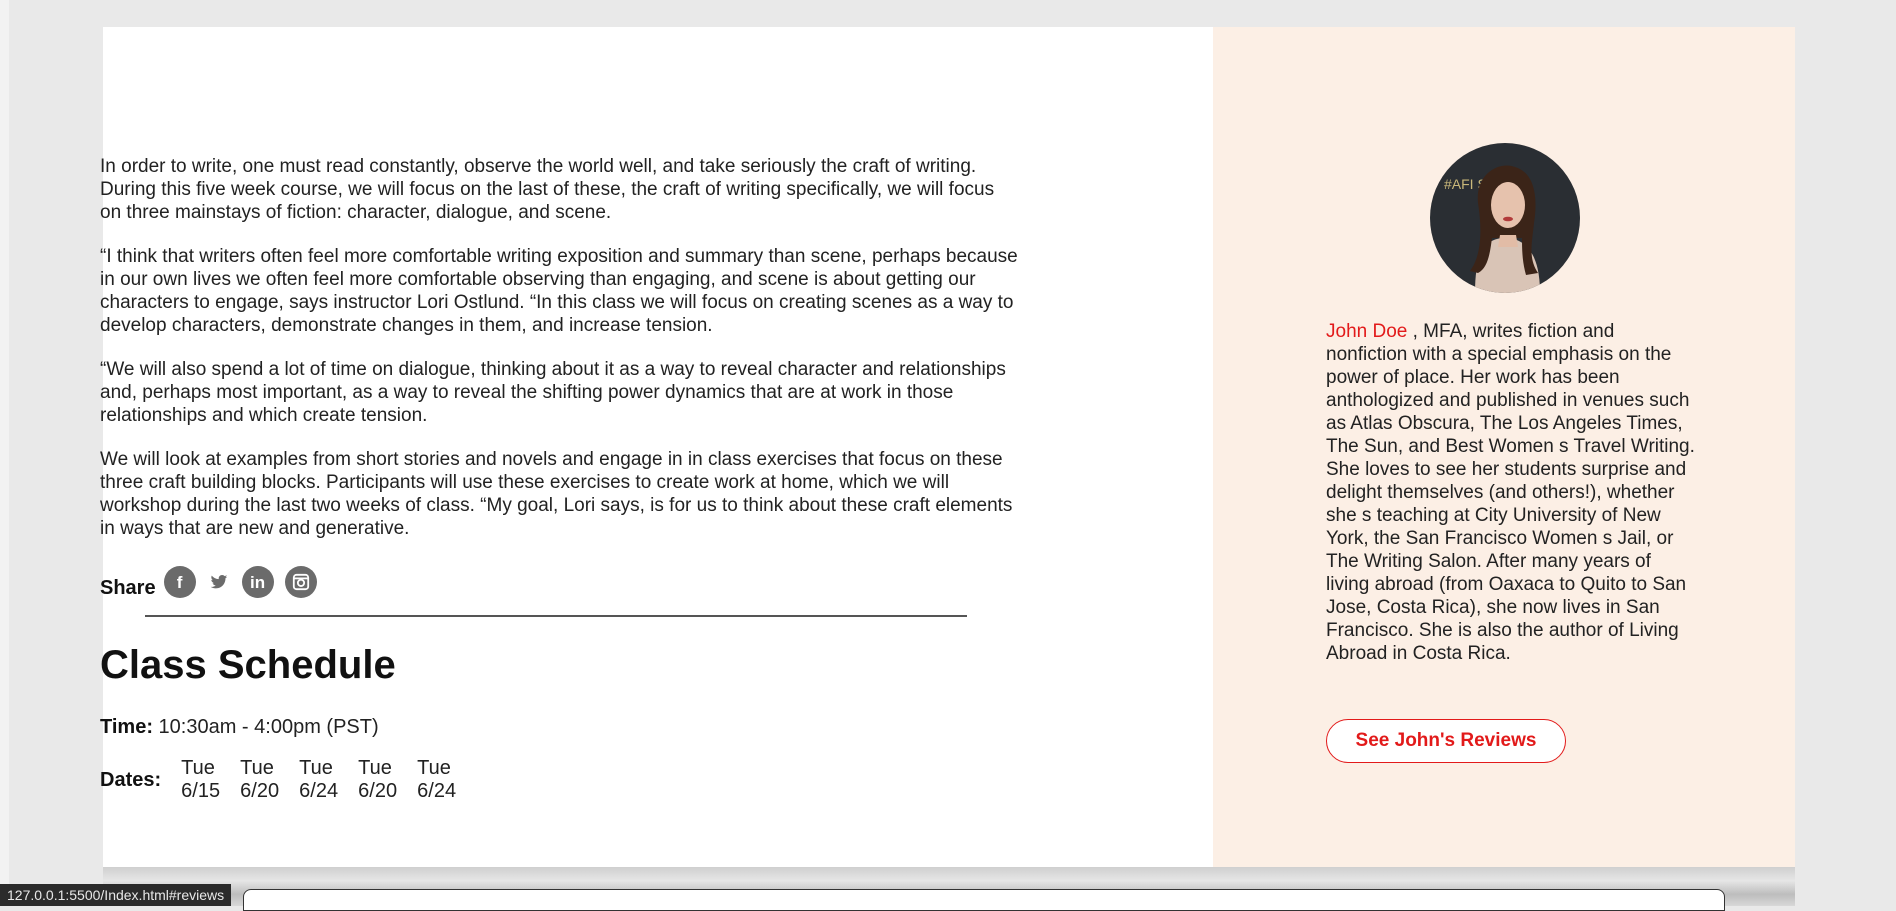  Describe the element at coordinates (4, 453) in the screenshot. I see `page-left-edge` at that location.